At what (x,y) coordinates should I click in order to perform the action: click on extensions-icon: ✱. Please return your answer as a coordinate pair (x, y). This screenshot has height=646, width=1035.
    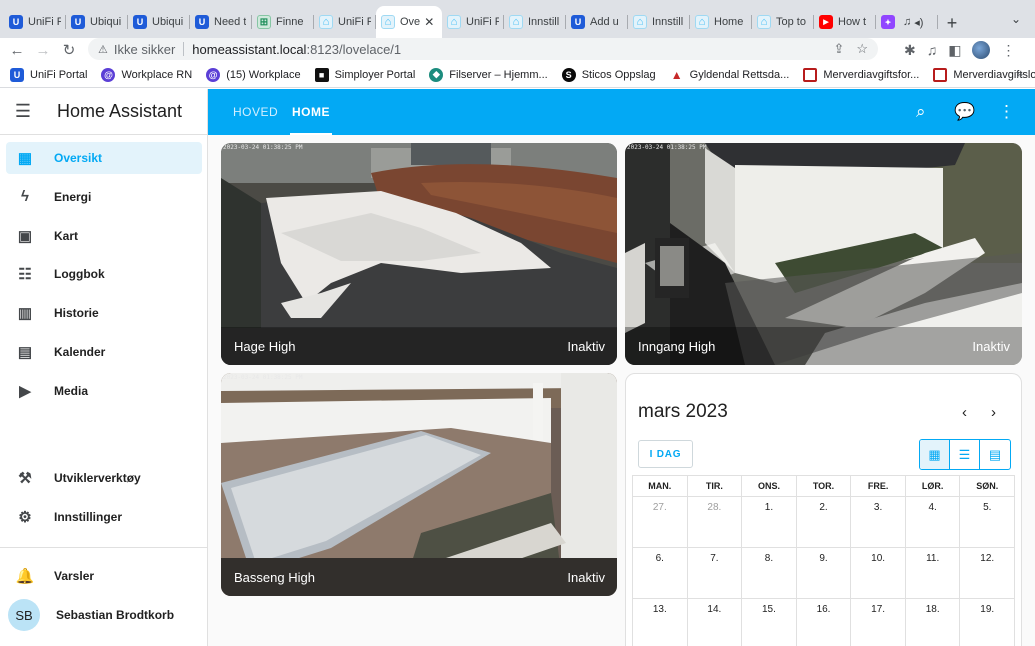
    Looking at the image, I should click on (910, 50).